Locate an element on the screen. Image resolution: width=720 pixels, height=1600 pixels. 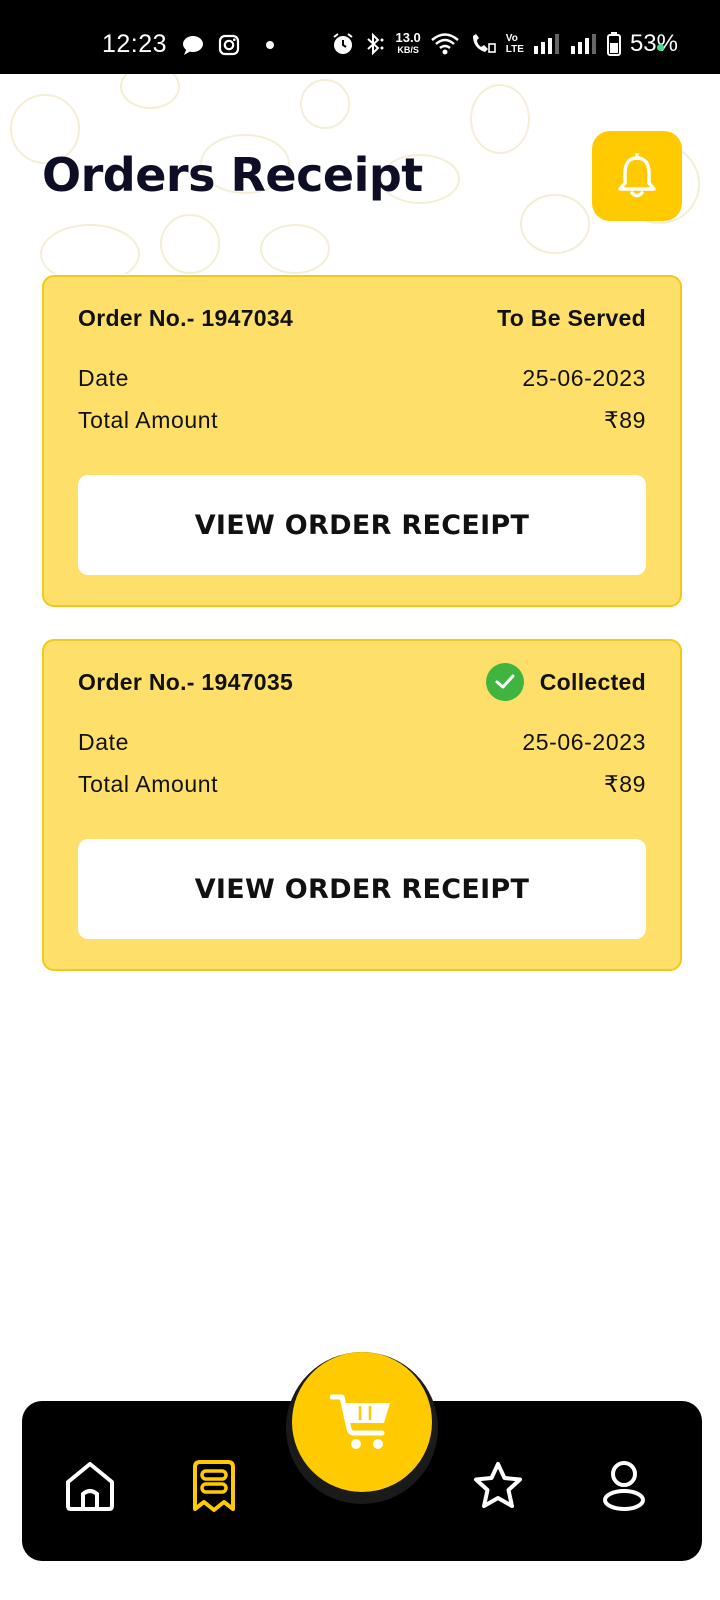
status-time: 12:23 is located at coordinates (135, 44).